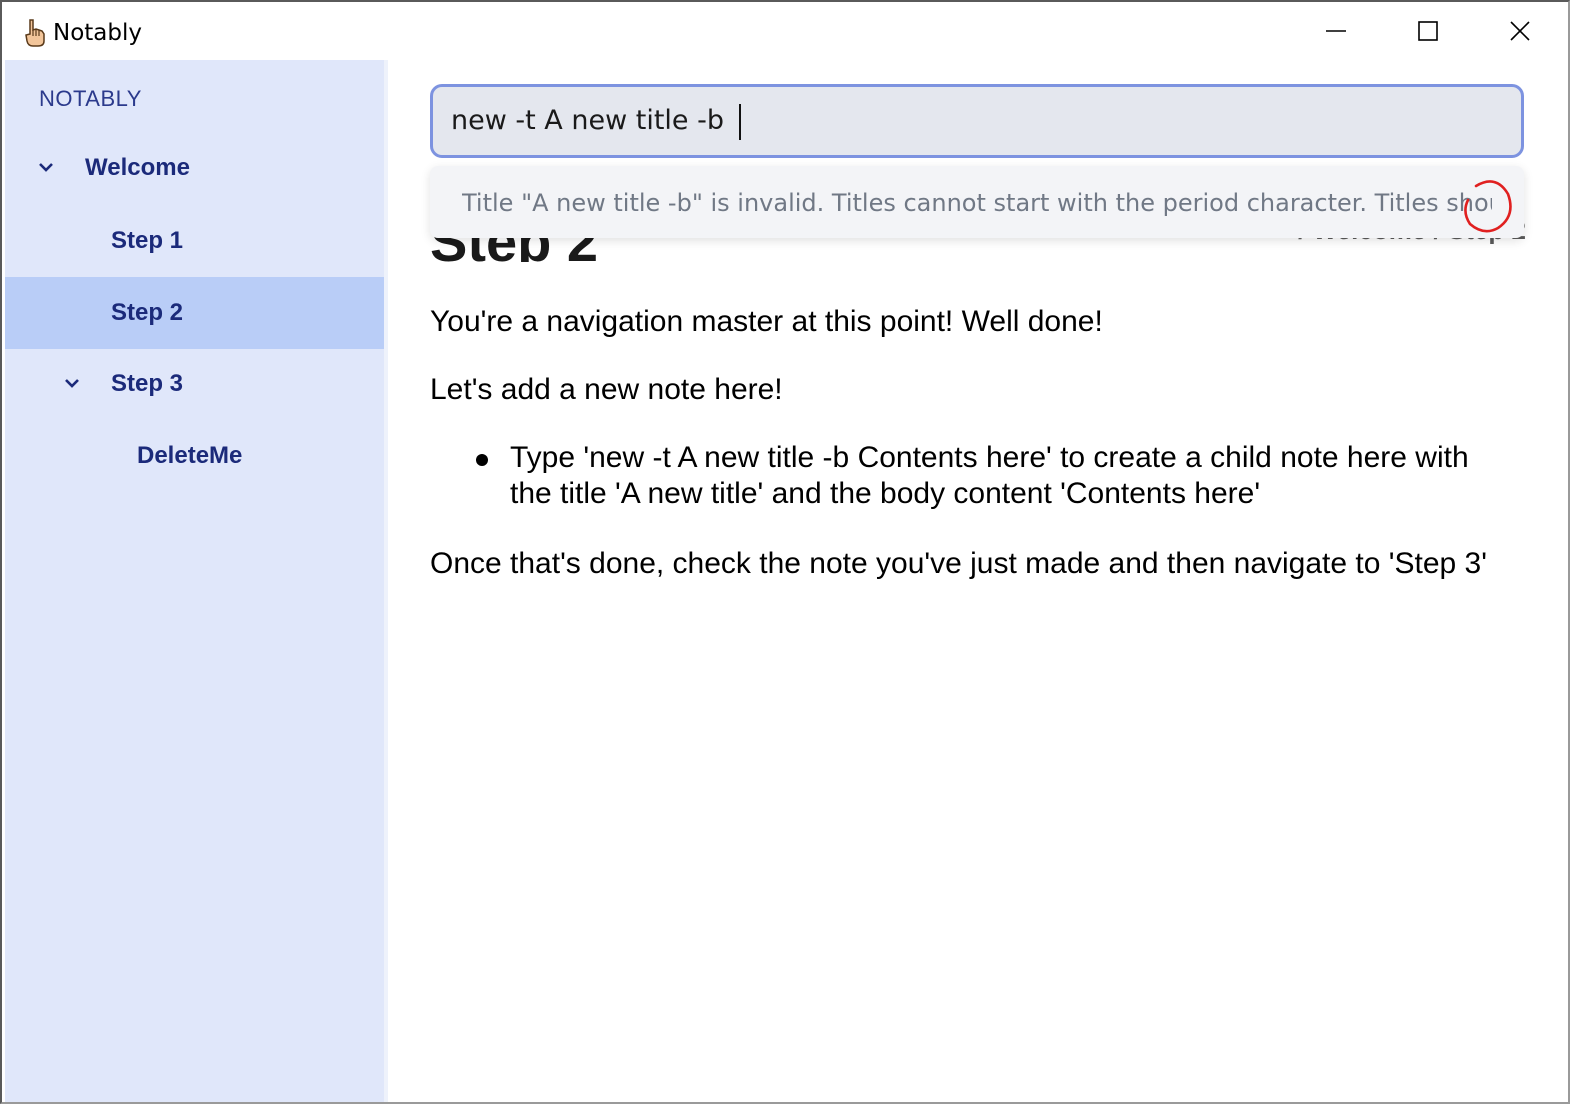  I want to click on close-icon, so click(1520, 31).